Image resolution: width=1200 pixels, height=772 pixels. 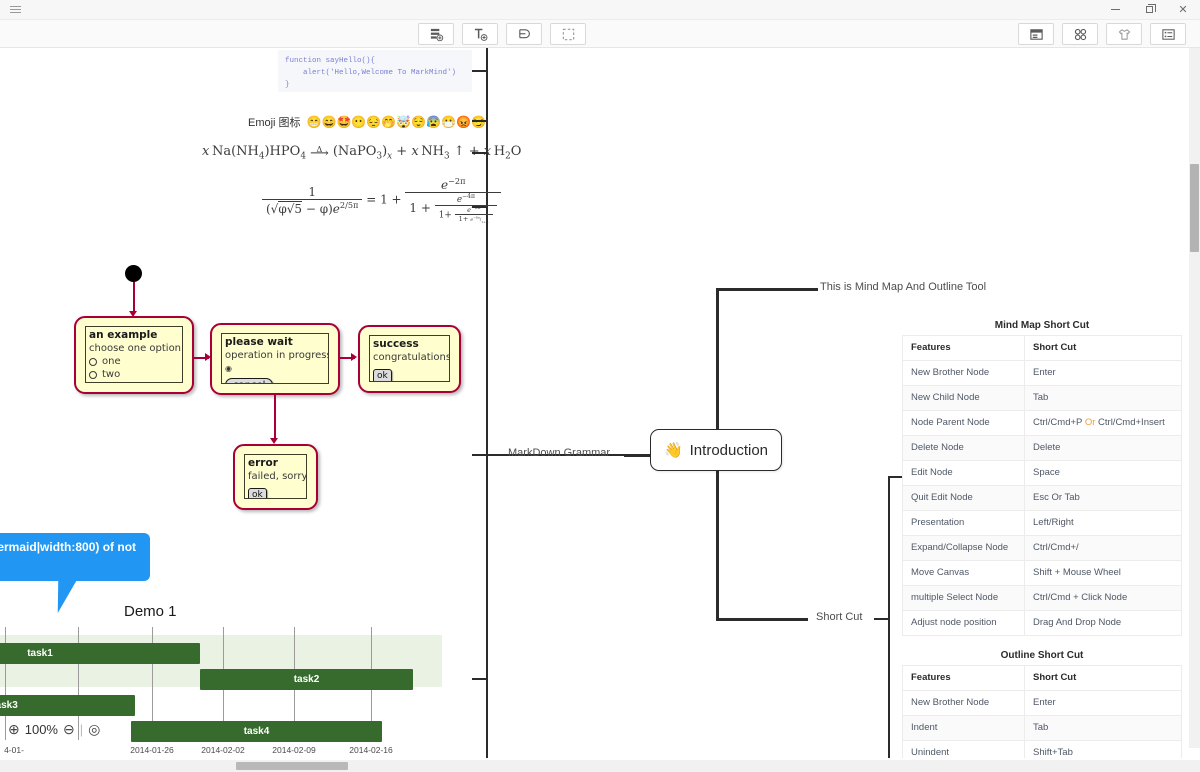 What do you see at coordinates (94, 729) in the screenshot?
I see `fit-to-screen-icon: ◎` at bounding box center [94, 729].